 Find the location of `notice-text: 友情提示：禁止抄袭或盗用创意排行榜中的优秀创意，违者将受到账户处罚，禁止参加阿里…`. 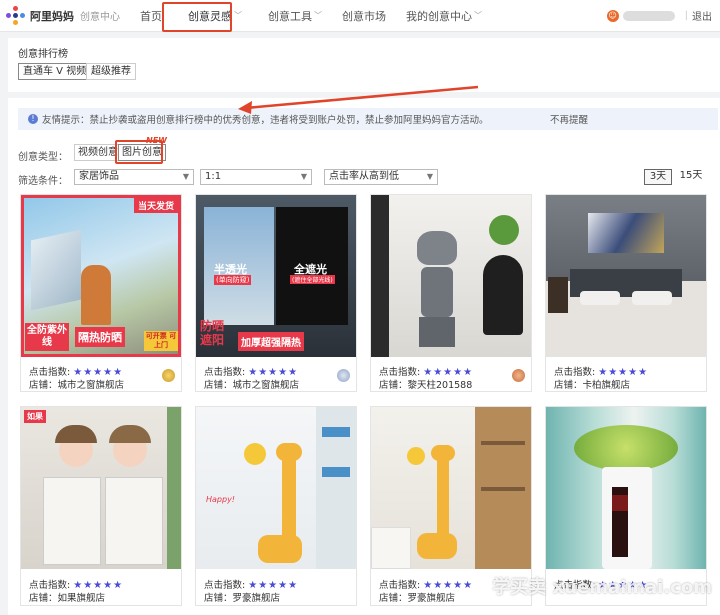

notice-text: 友情提示：禁止抄袭或盗用创意排行榜中的优秀创意，违者将受到账户处罚，禁止参加阿里… is located at coordinates (265, 120).